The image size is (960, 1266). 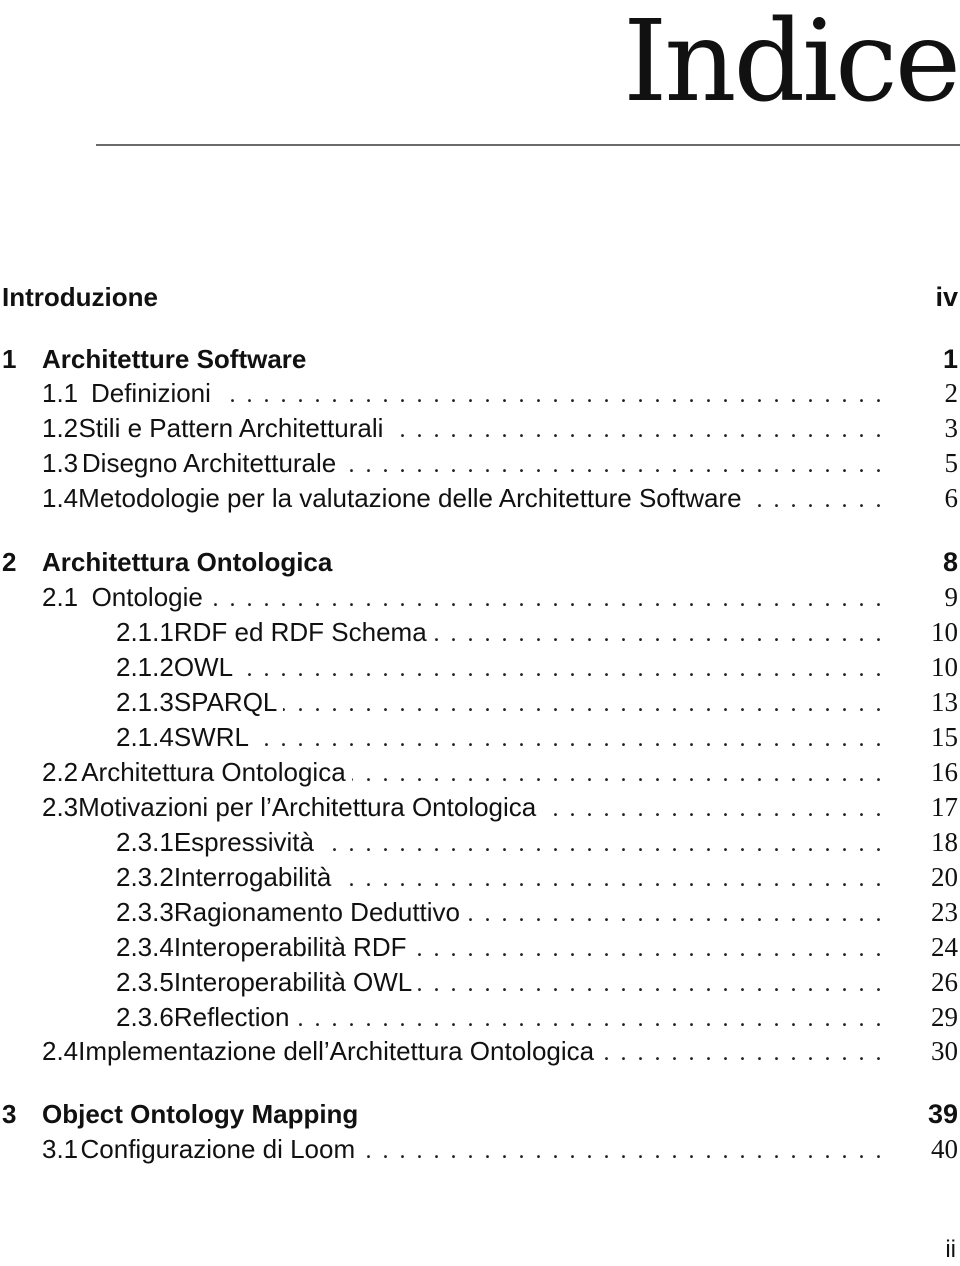 I want to click on toc-entry-title: SPARQL, so click(x=225, y=702).